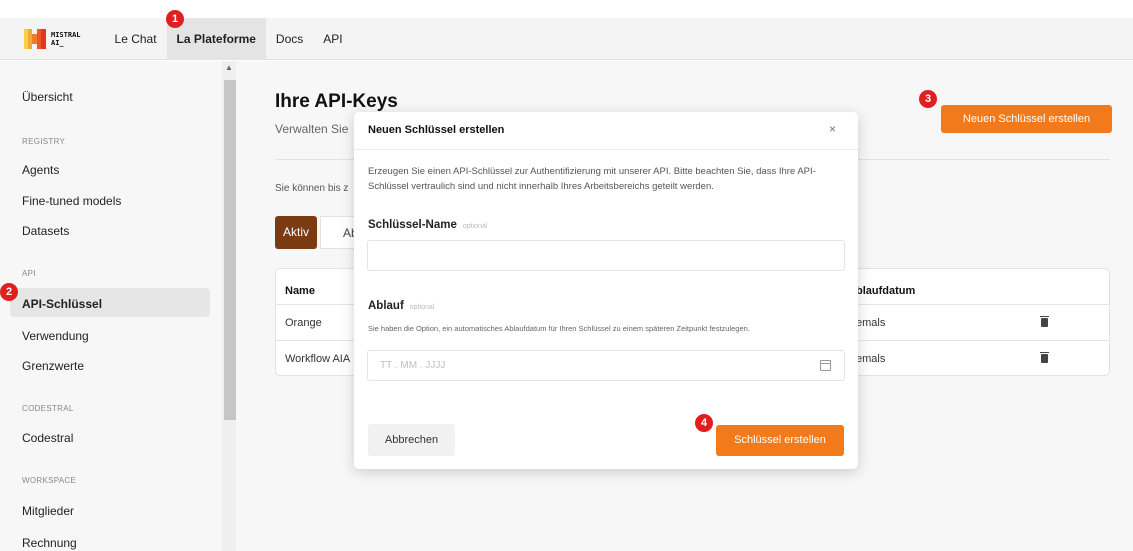 The width and height of the screenshot is (1133, 551). Describe the element at coordinates (44, 141) in the screenshot. I see `sidebar-section-registry: REGISTRY` at that location.